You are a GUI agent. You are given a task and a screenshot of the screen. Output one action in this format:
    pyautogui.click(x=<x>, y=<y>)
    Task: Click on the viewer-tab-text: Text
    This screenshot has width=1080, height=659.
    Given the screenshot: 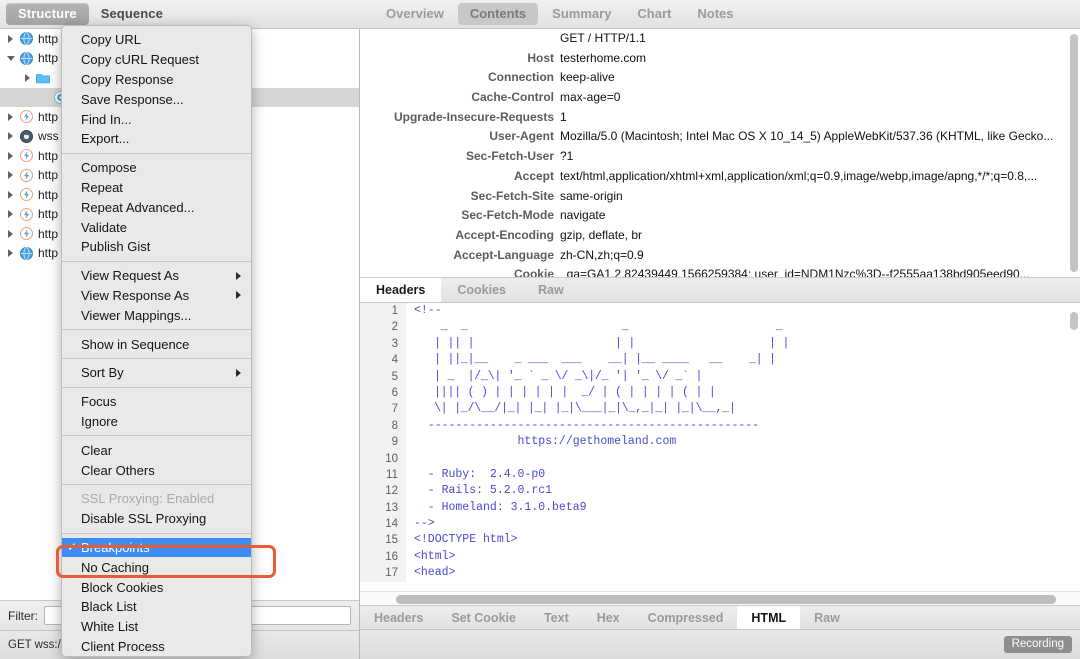 What is the action you would take?
    pyautogui.click(x=556, y=617)
    